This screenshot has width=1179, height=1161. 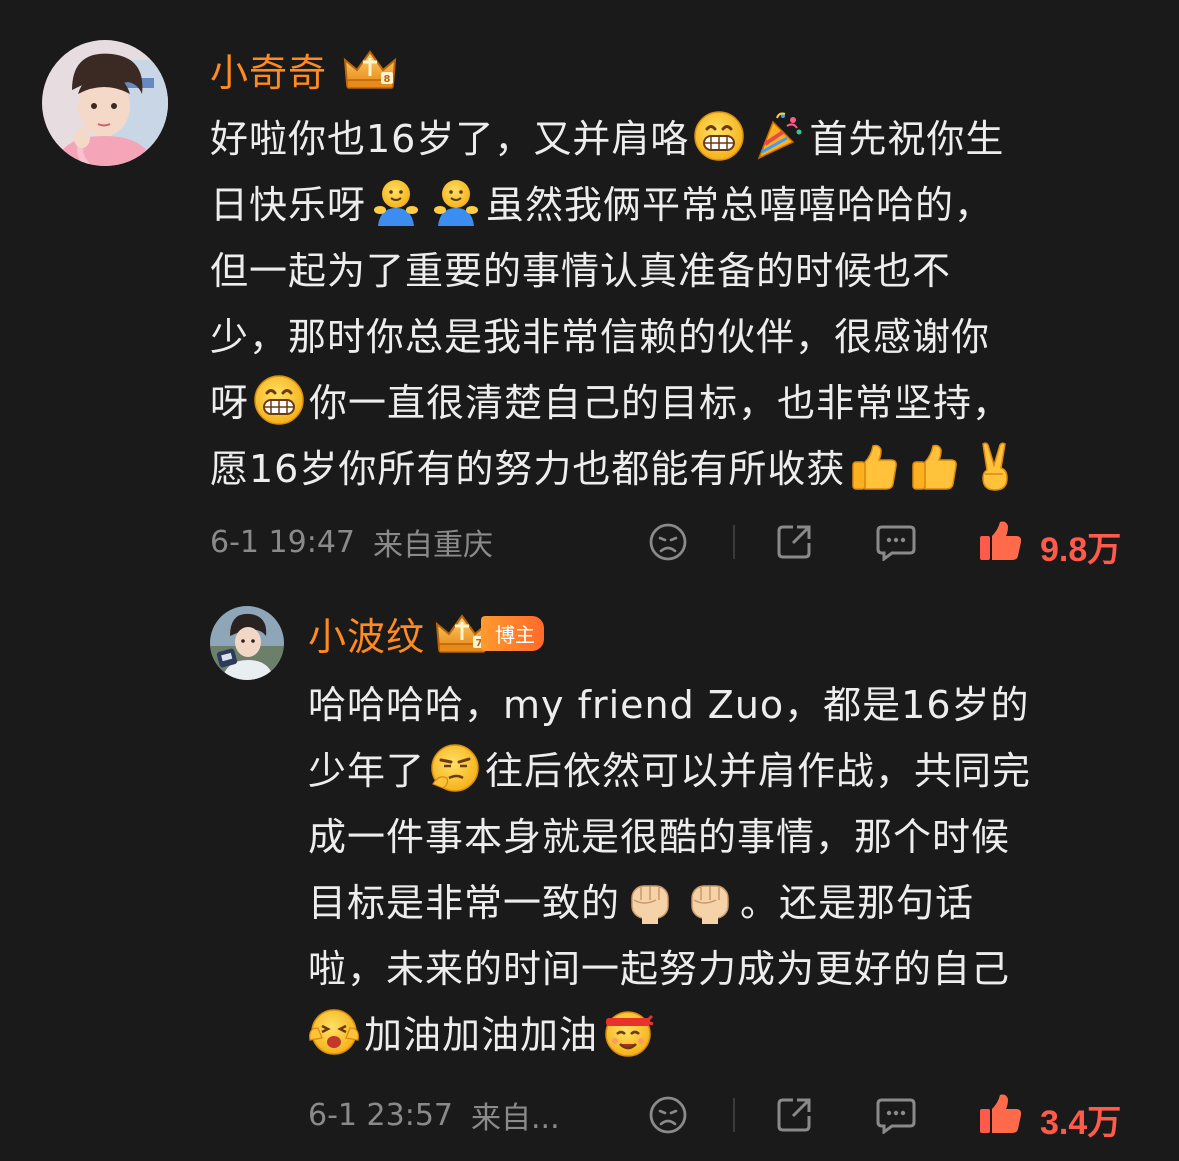 I want to click on comment-line: 好啦你也16岁了，又并肩咯 首先祝你生, so click(x=675, y=139).